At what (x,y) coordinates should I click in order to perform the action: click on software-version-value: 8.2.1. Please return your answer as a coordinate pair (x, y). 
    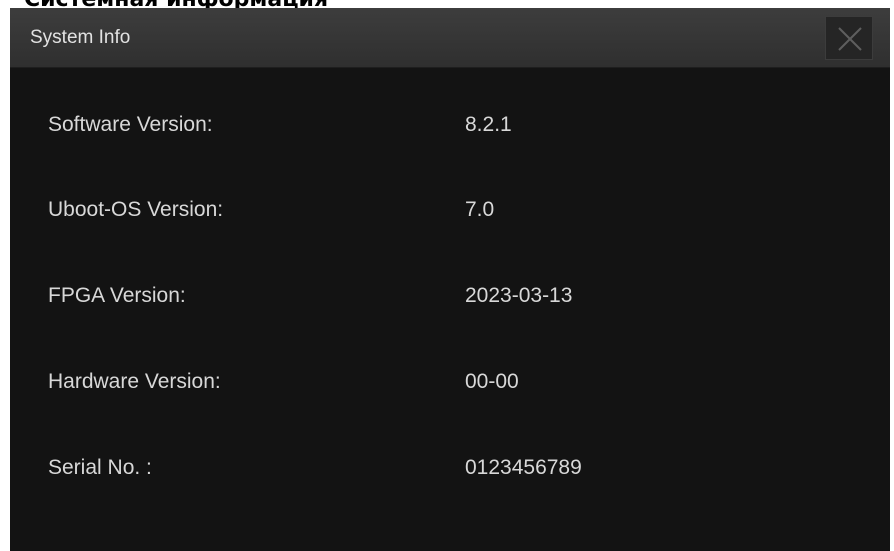
    Looking at the image, I should click on (488, 124).